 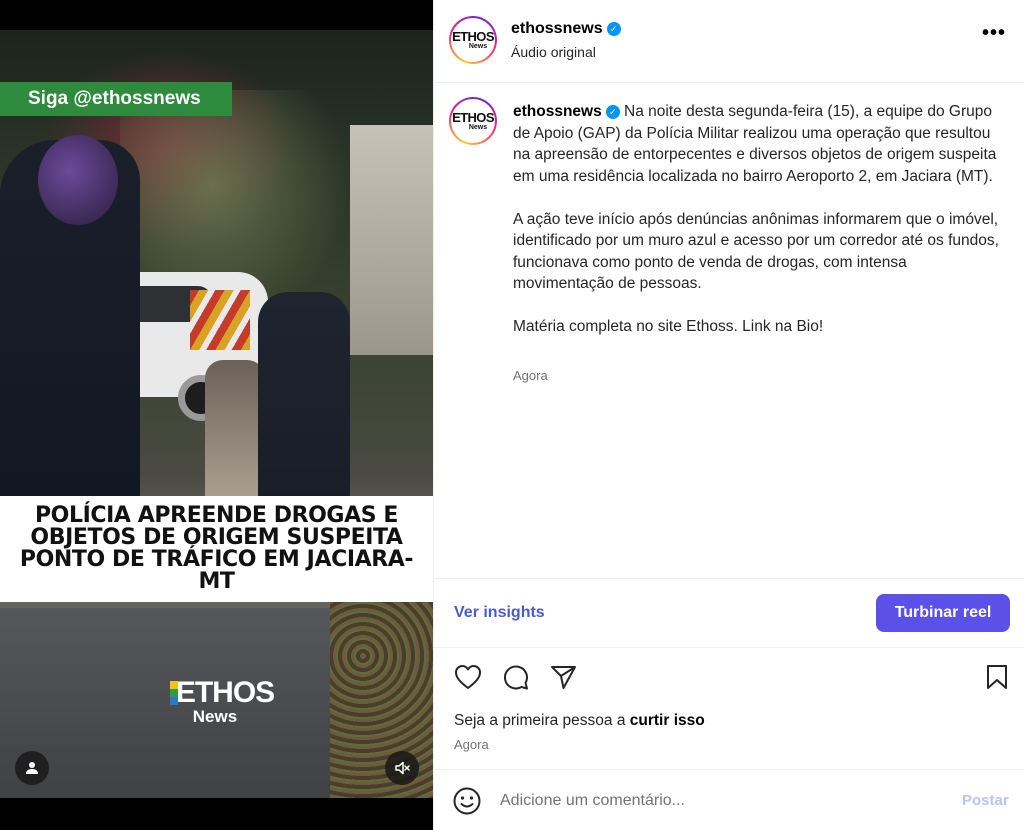 I want to click on caption-avatar-text-top: ETHOS, so click(x=473, y=117).